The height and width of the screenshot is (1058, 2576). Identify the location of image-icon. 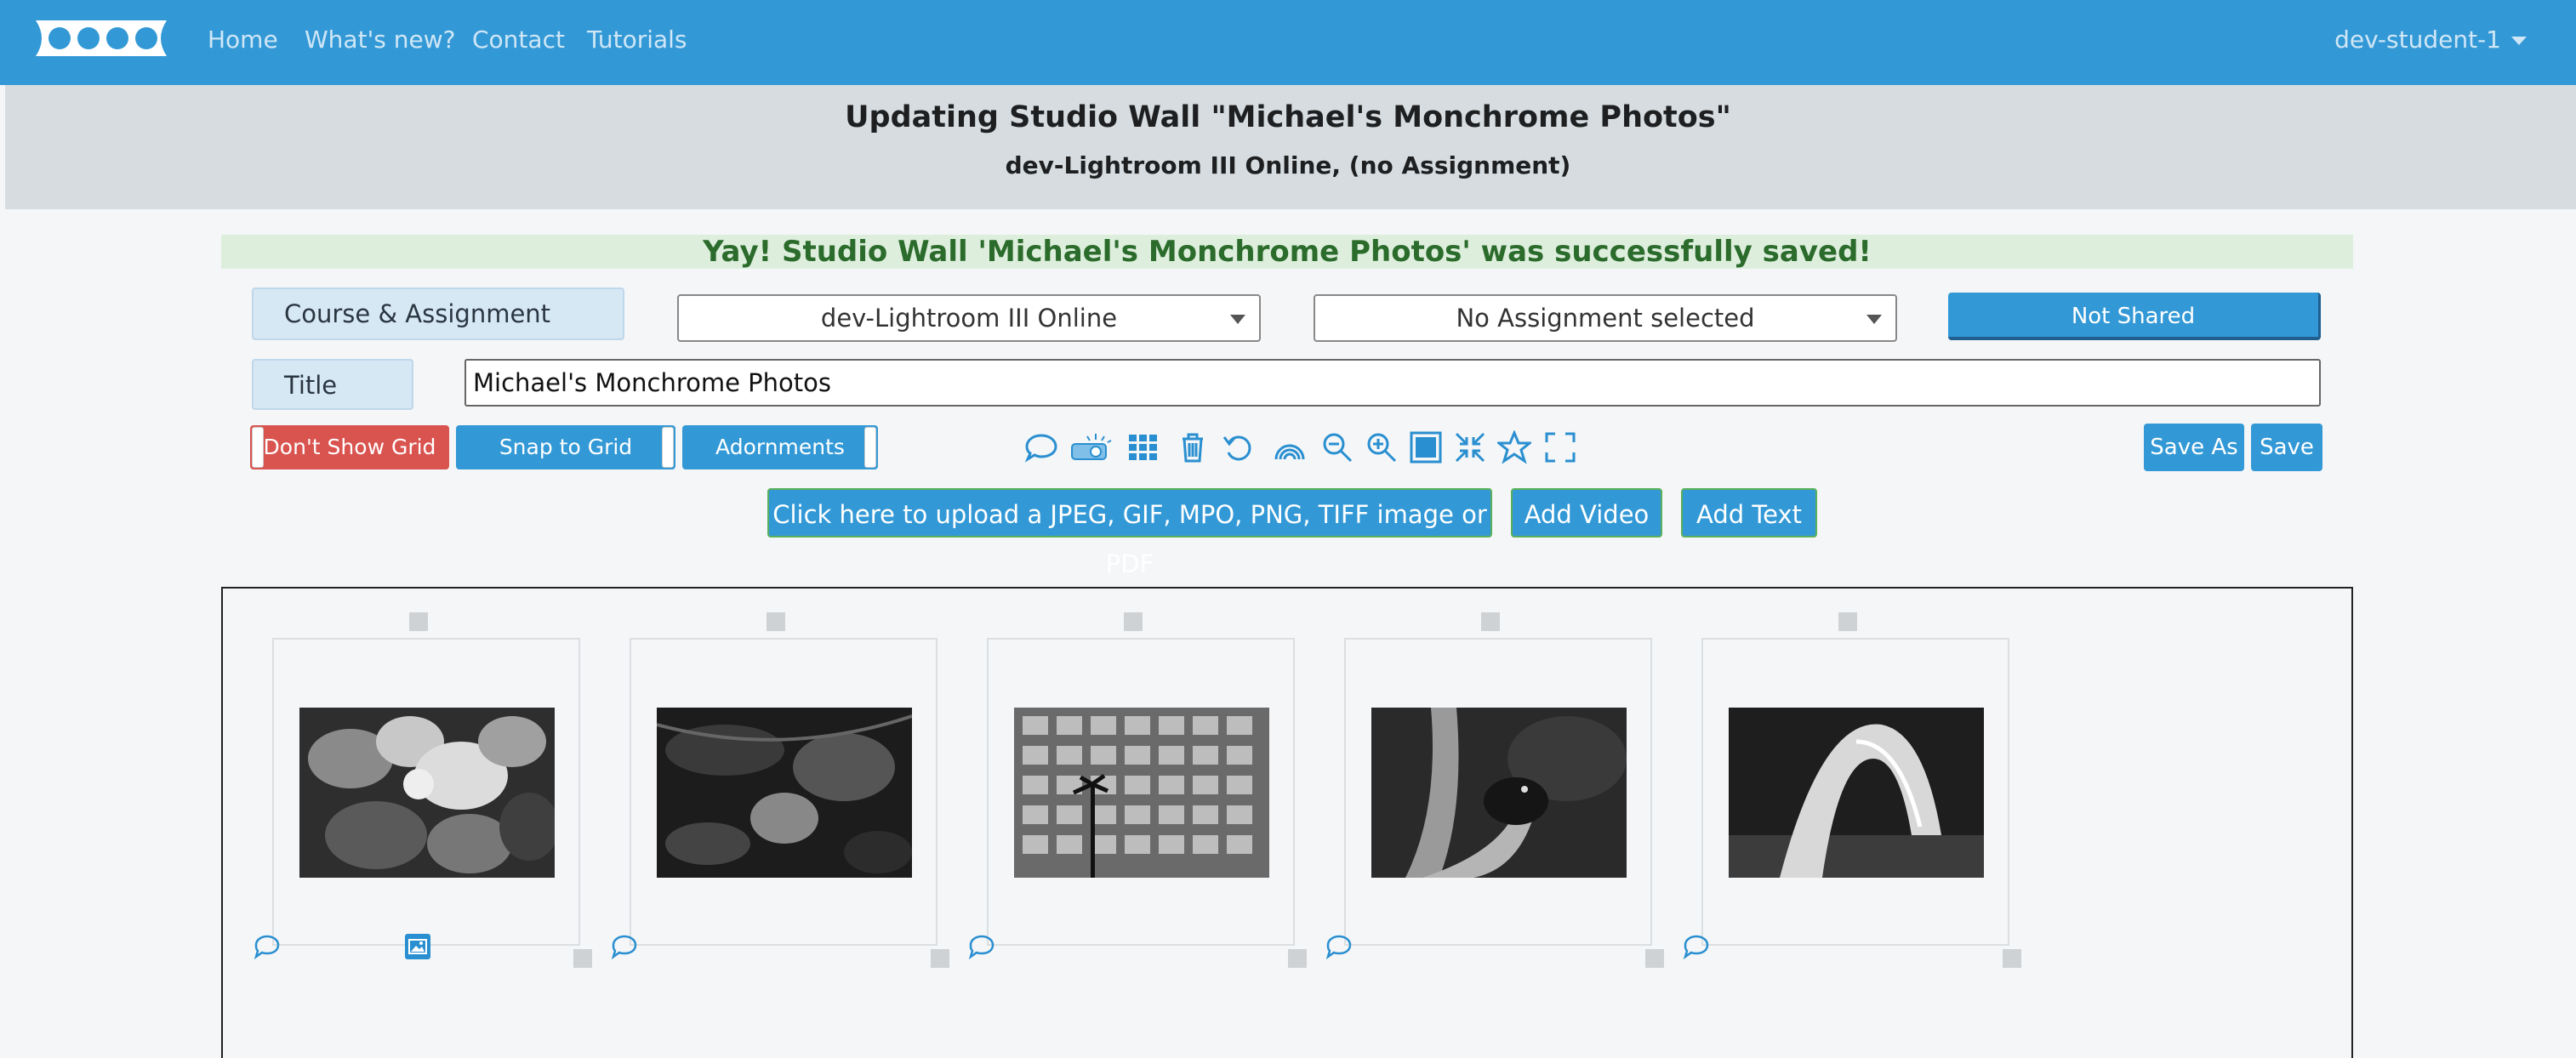
(418, 946).